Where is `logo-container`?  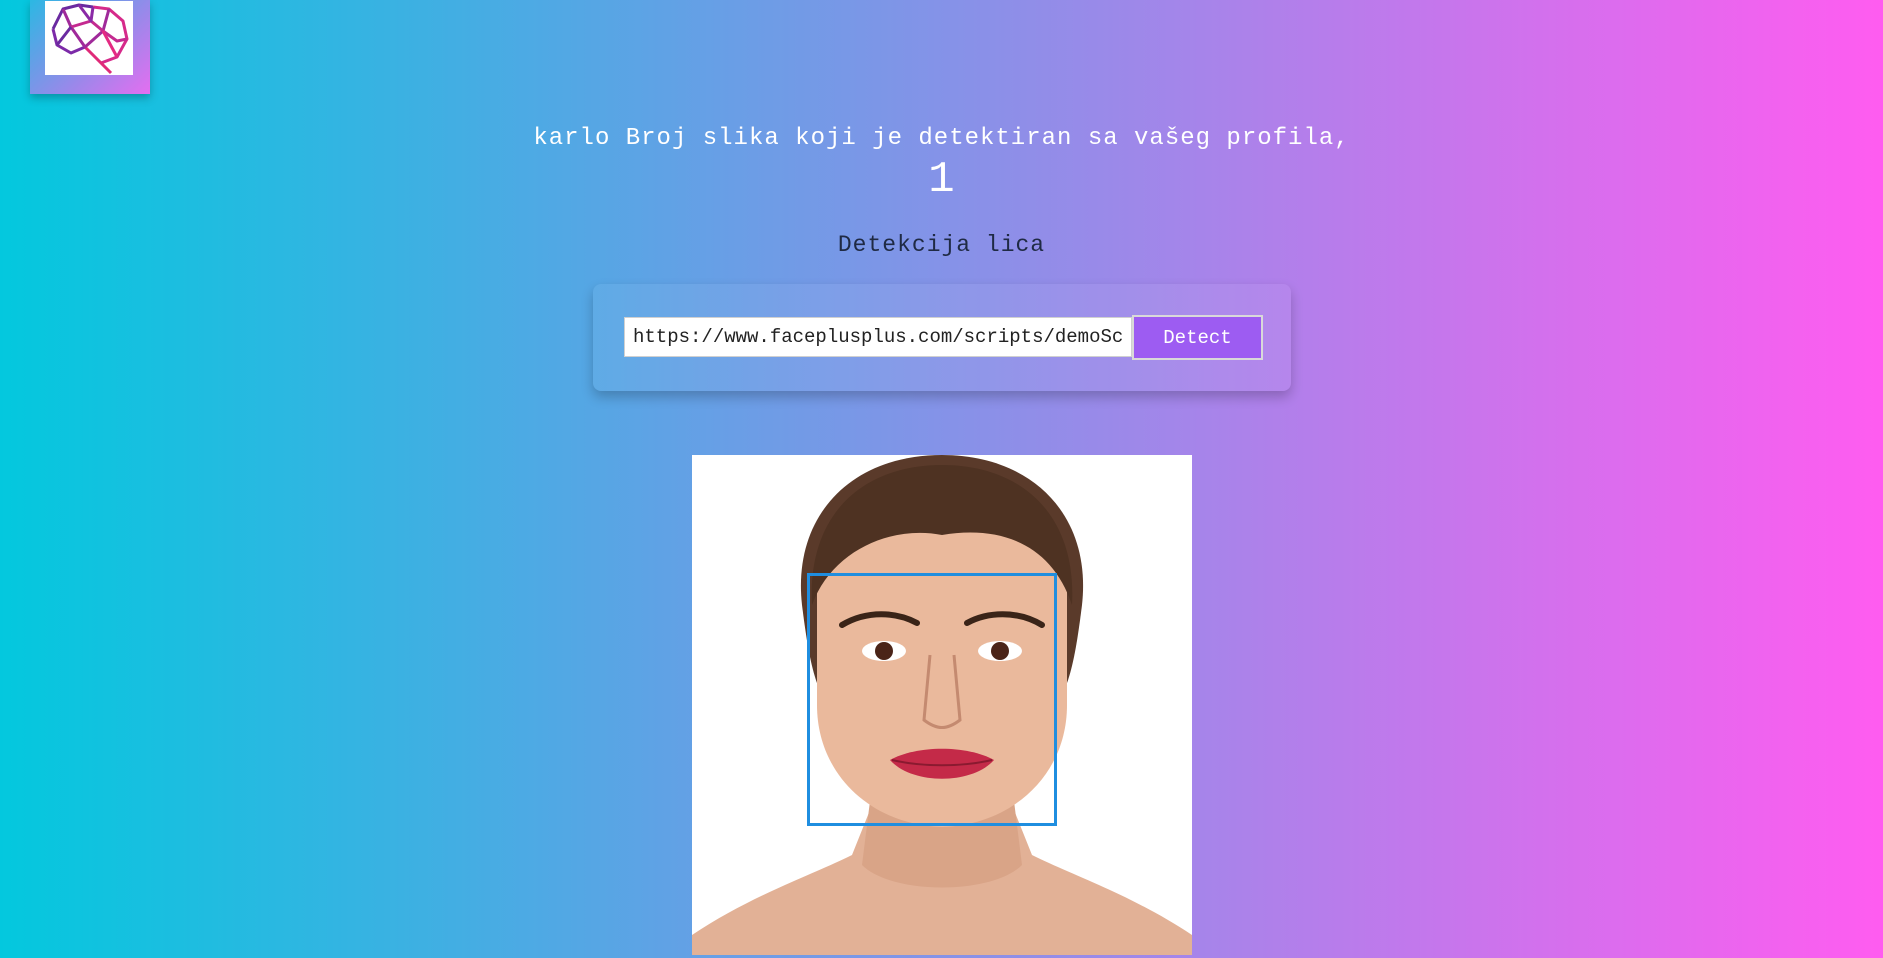 logo-container is located at coordinates (90, 47).